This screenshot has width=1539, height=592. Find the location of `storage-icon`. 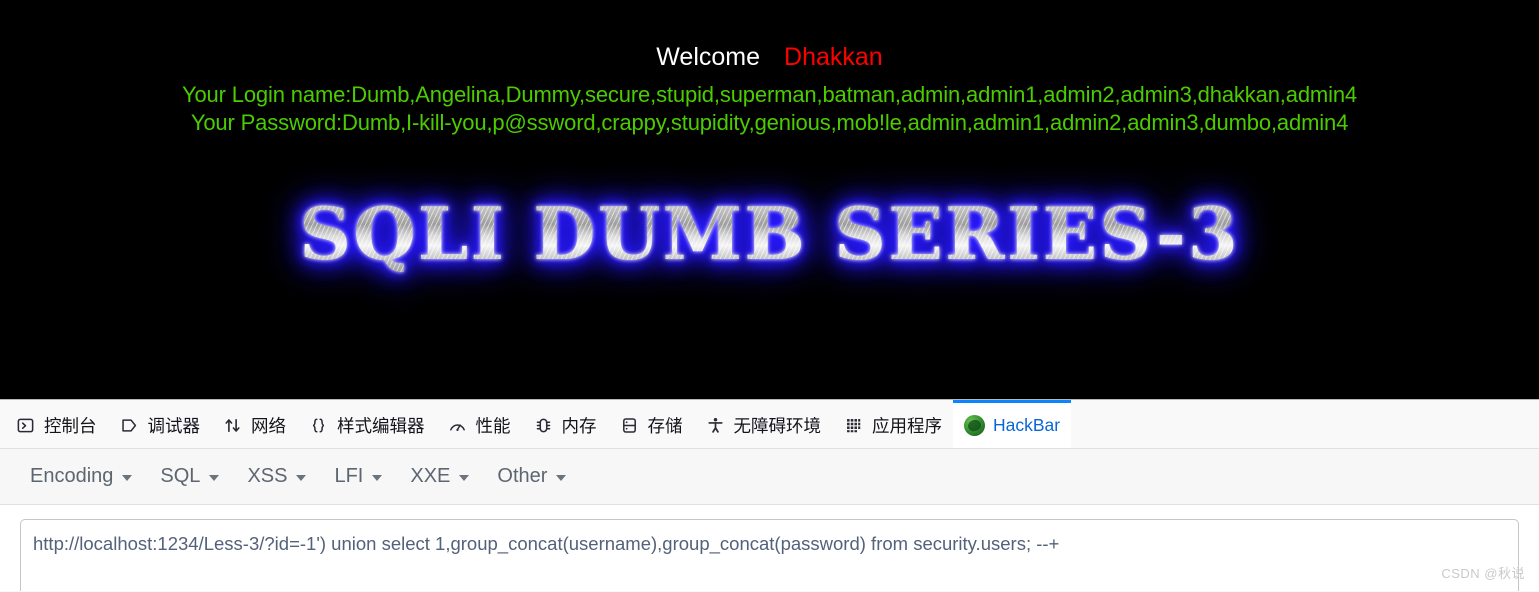

storage-icon is located at coordinates (629, 425).